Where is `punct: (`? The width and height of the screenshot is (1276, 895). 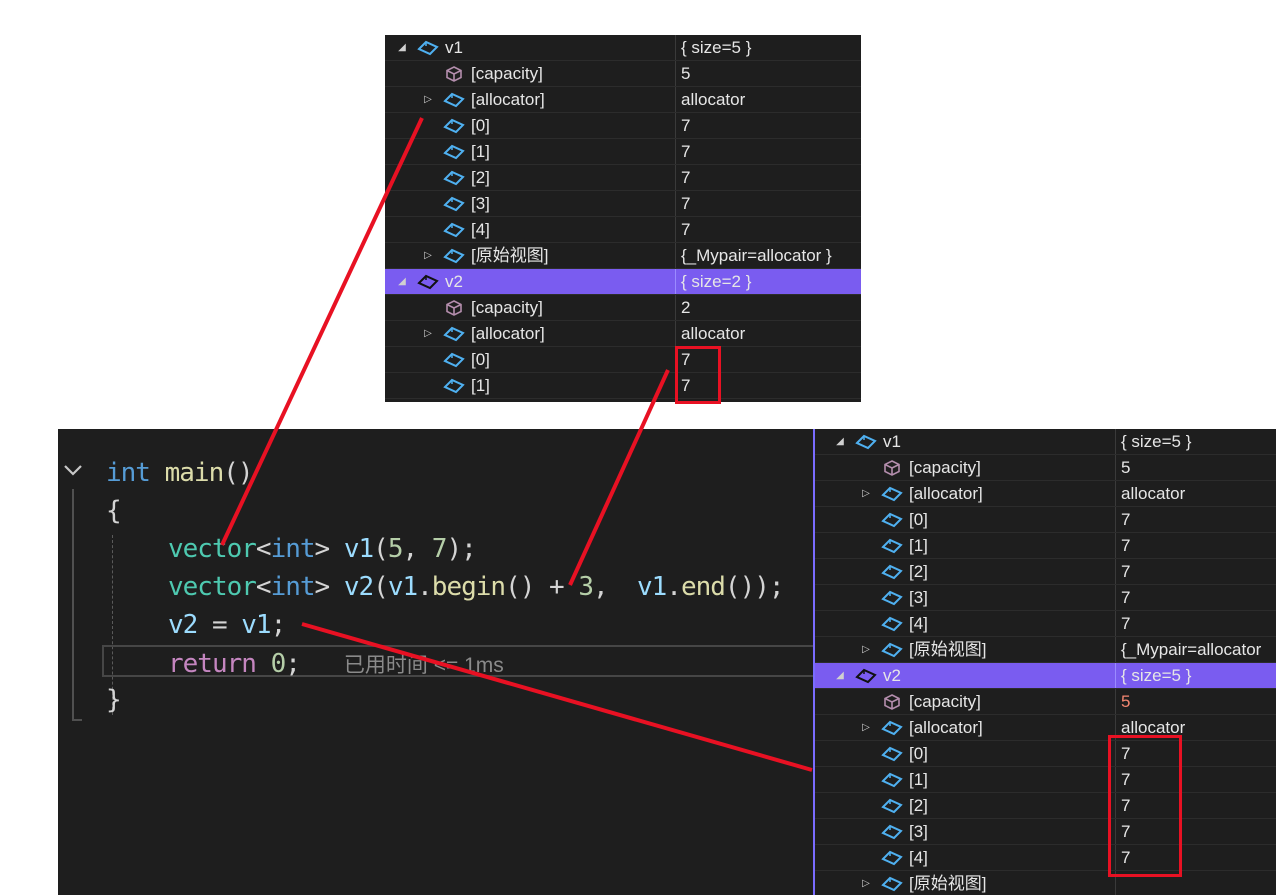
punct: ( is located at coordinates (381, 587).